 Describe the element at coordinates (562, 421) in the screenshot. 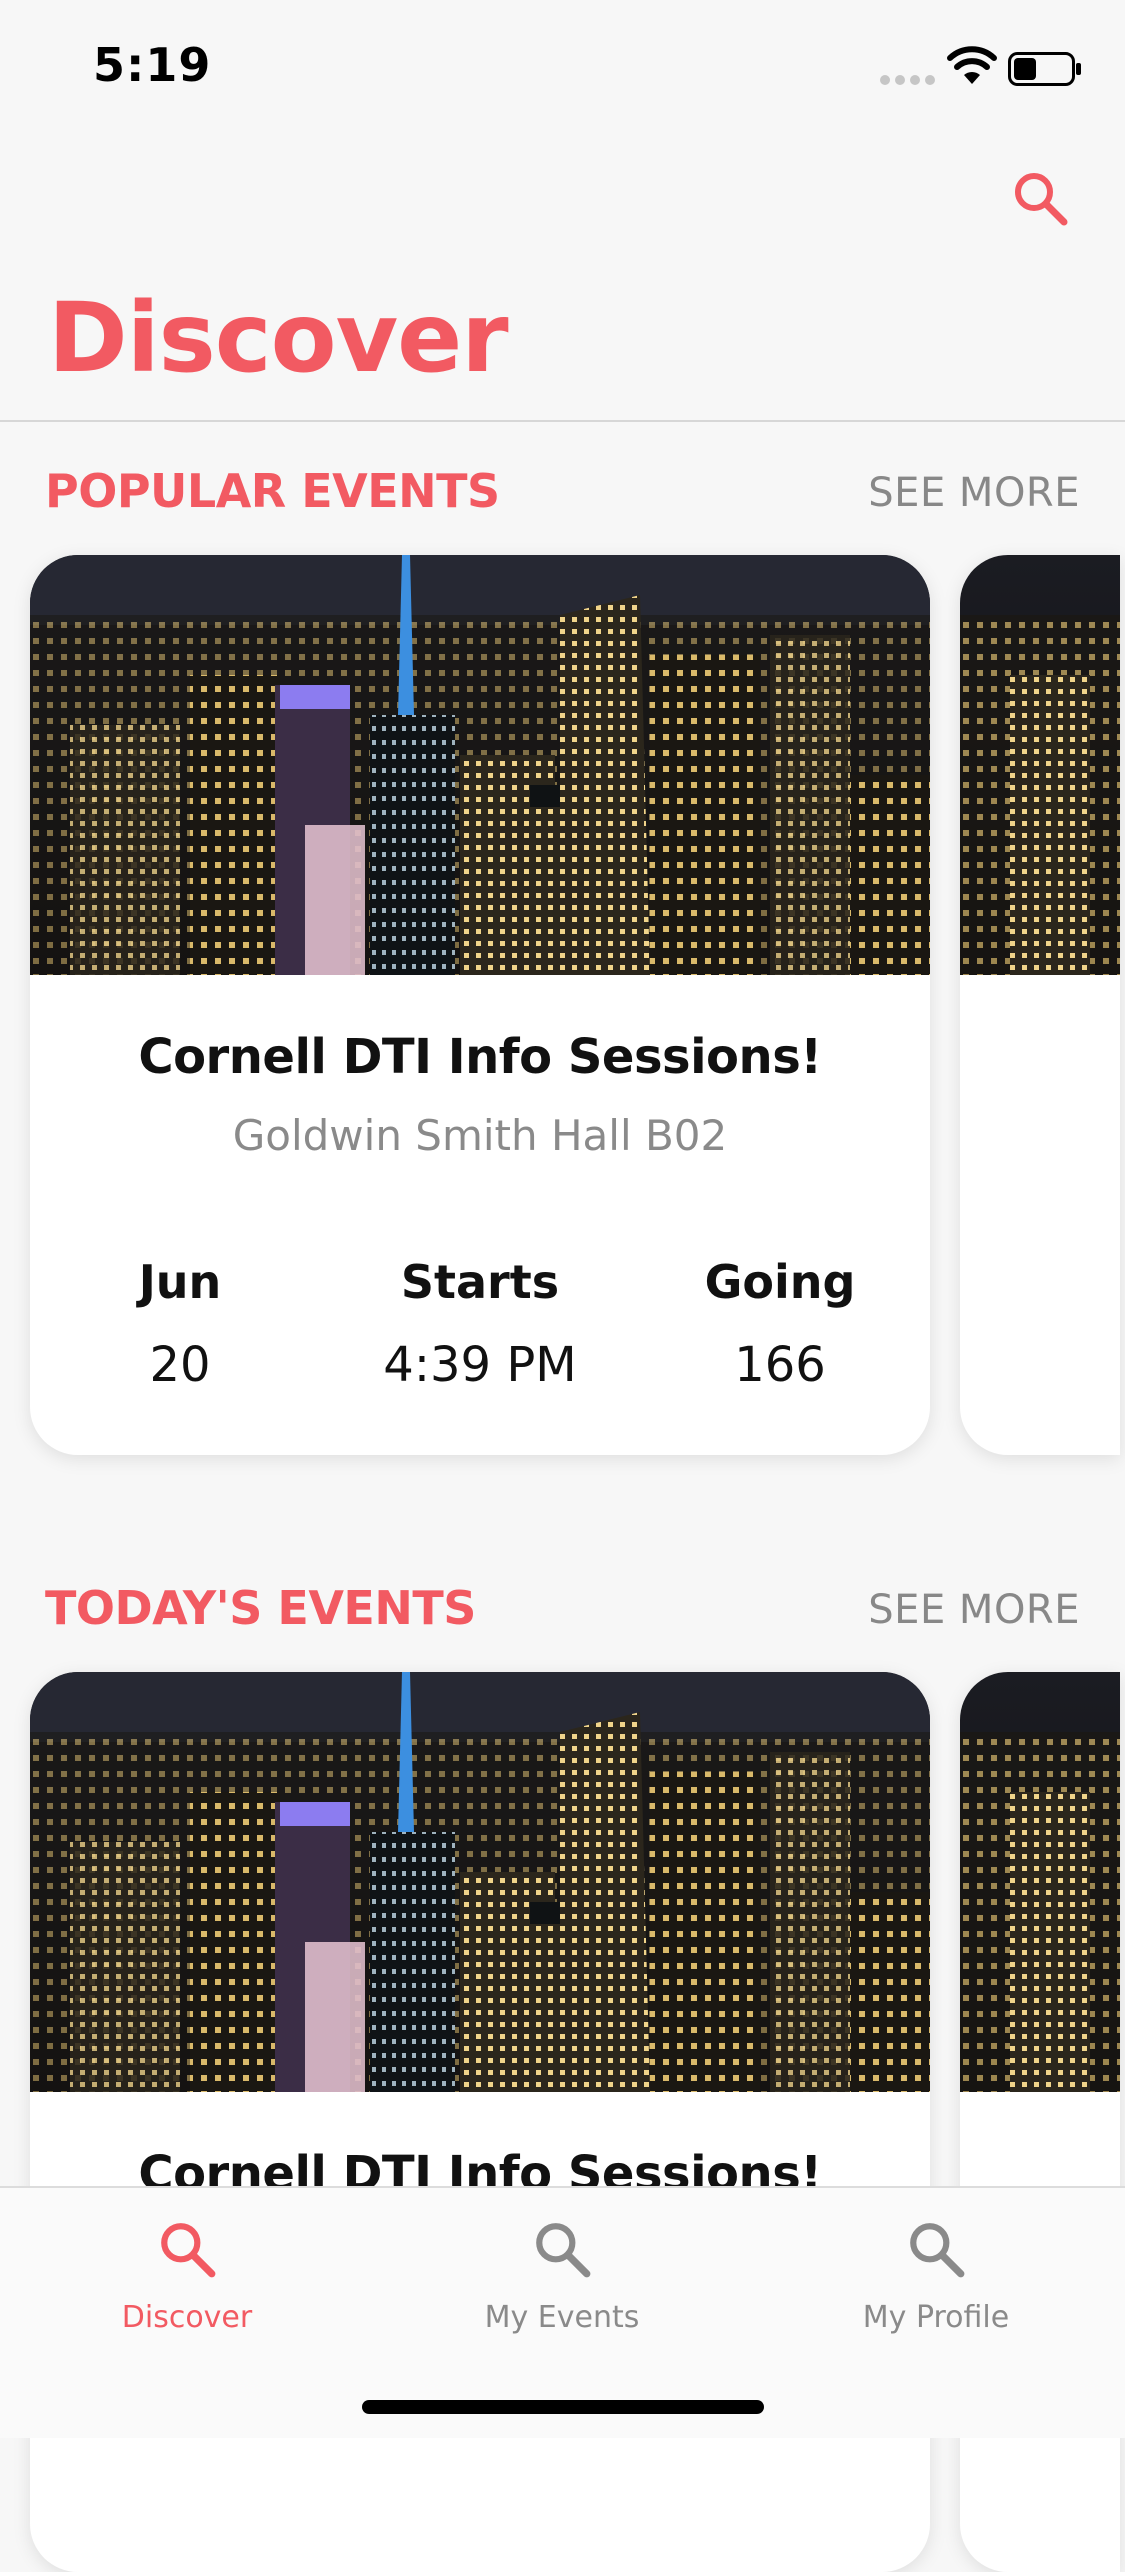

I see `header-divider` at that location.